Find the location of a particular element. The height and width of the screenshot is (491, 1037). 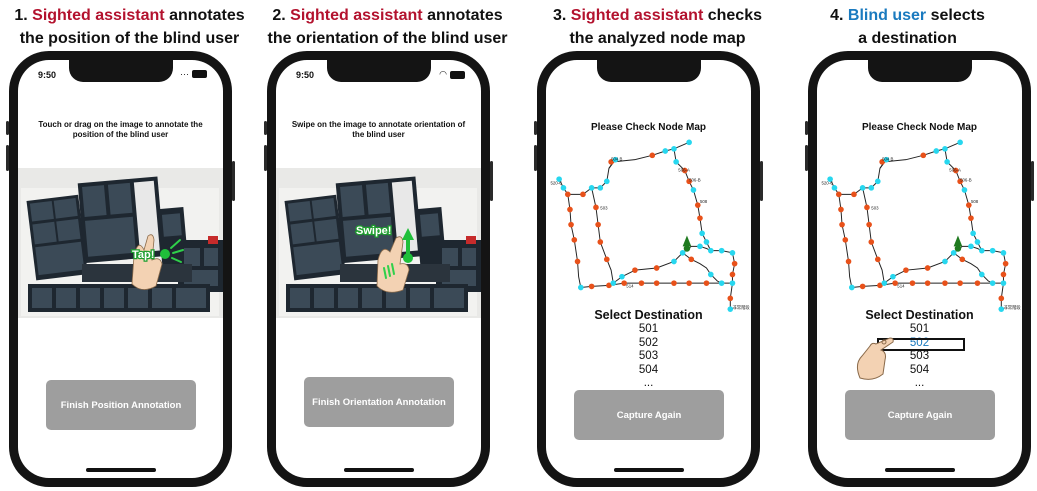

destination-item: 502 is located at coordinates (648, 344).